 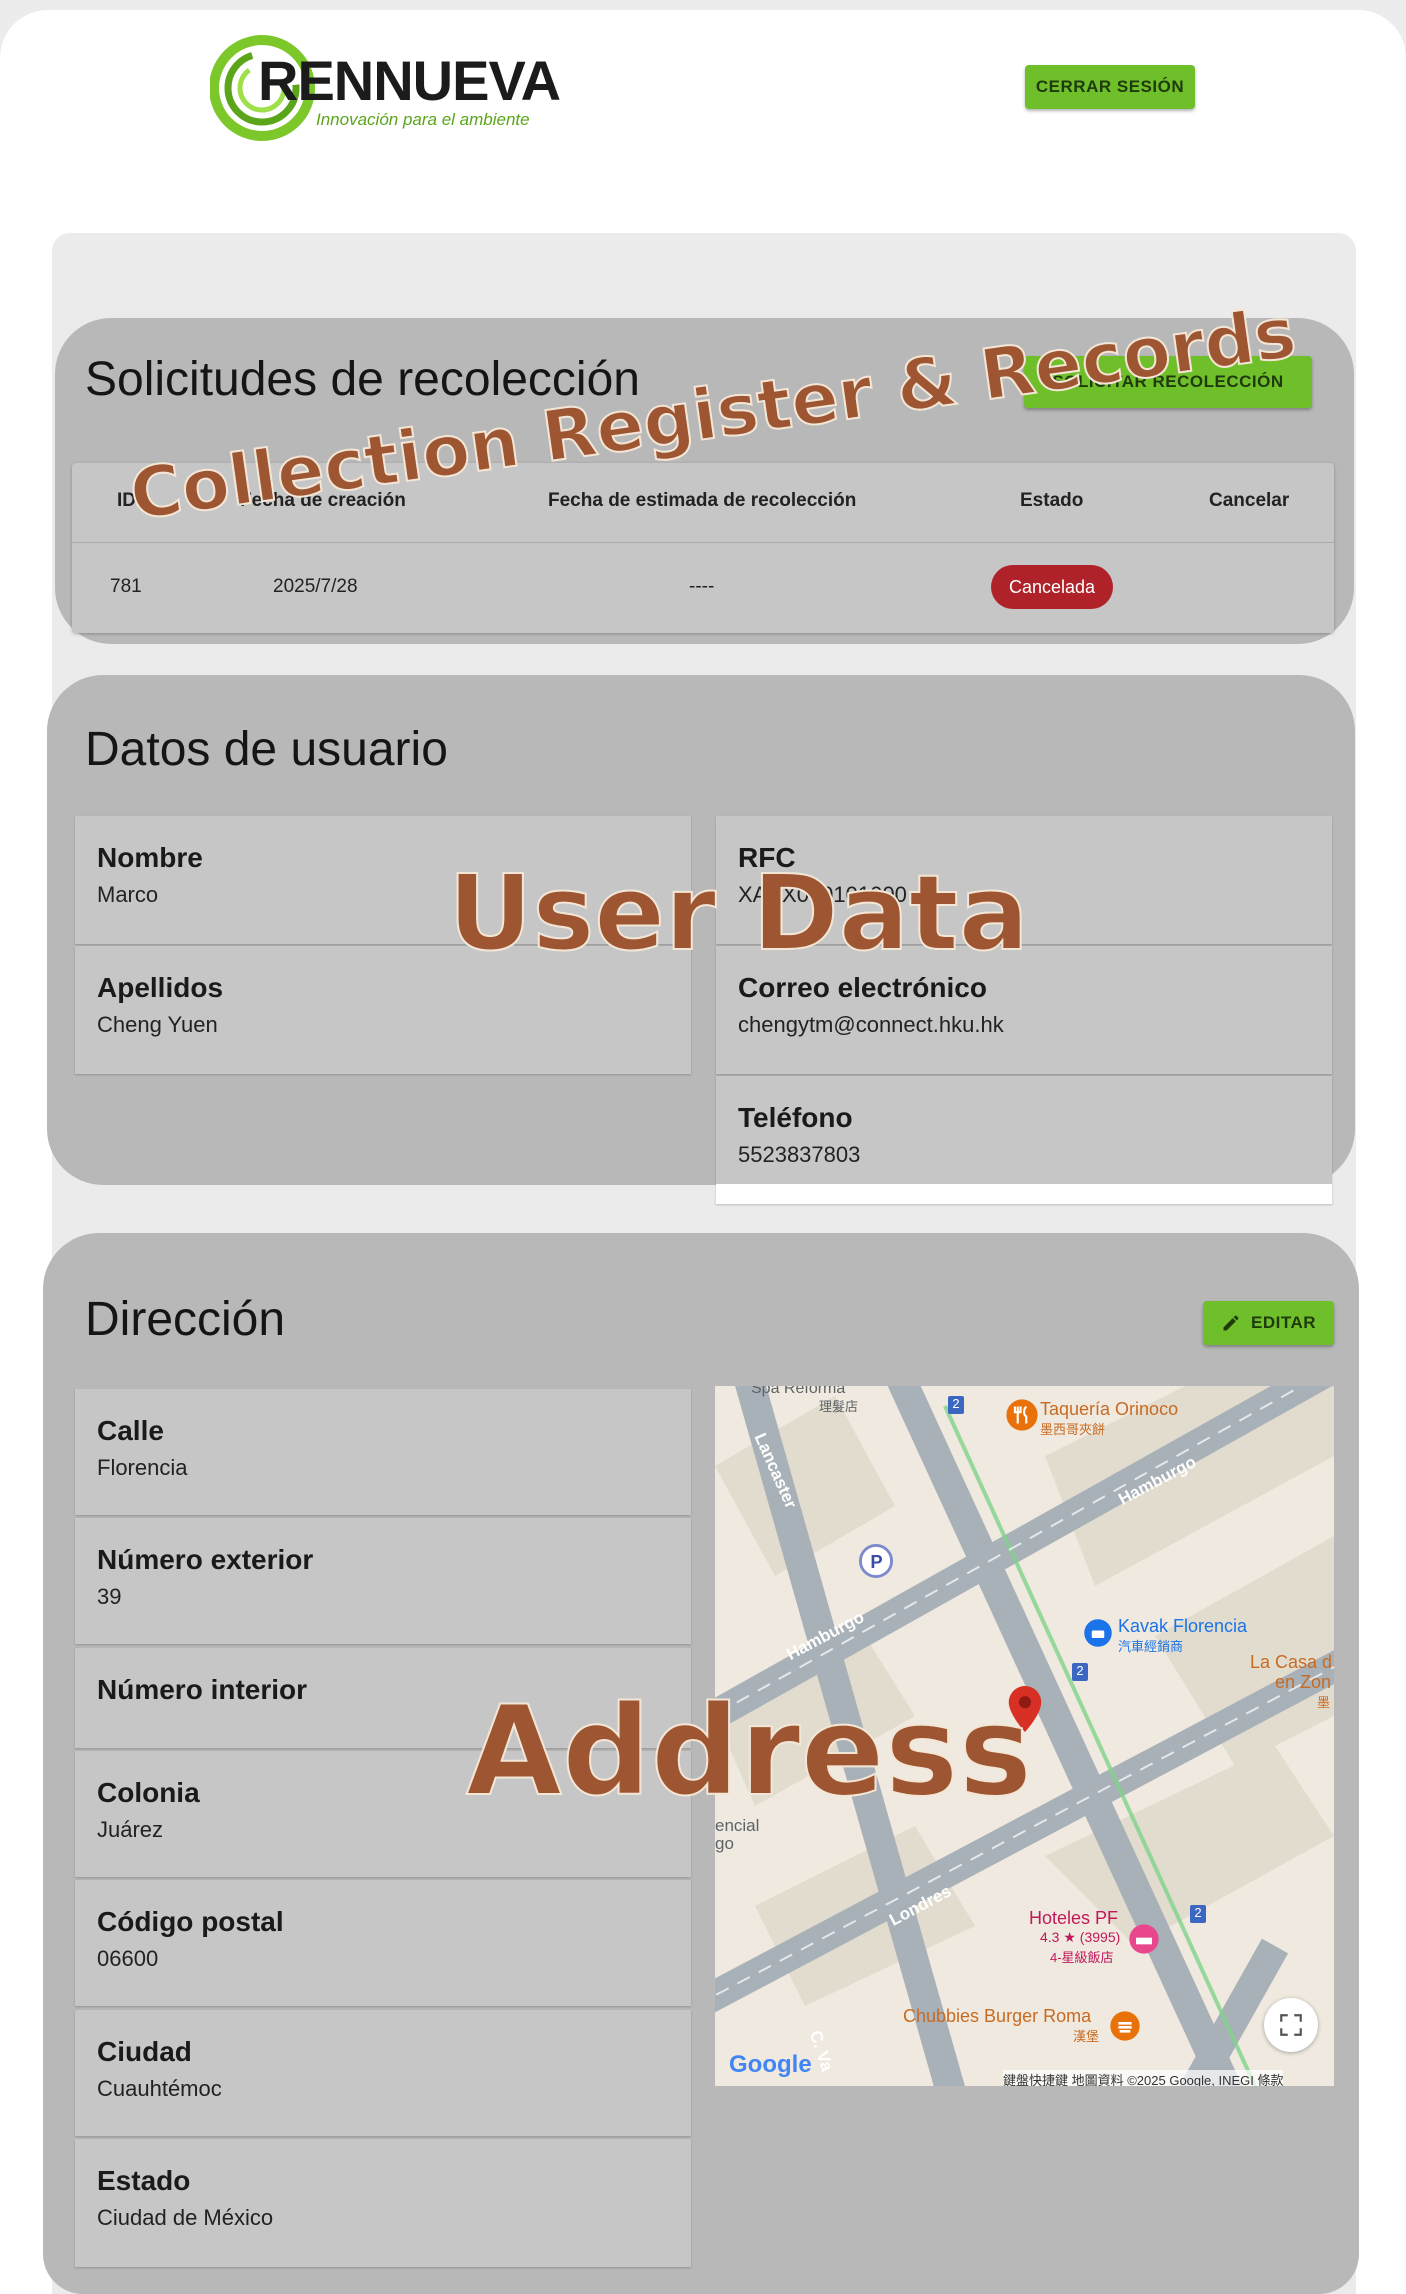 What do you see at coordinates (409, 80) in the screenshot?
I see `logo-name: RENNUEVA` at bounding box center [409, 80].